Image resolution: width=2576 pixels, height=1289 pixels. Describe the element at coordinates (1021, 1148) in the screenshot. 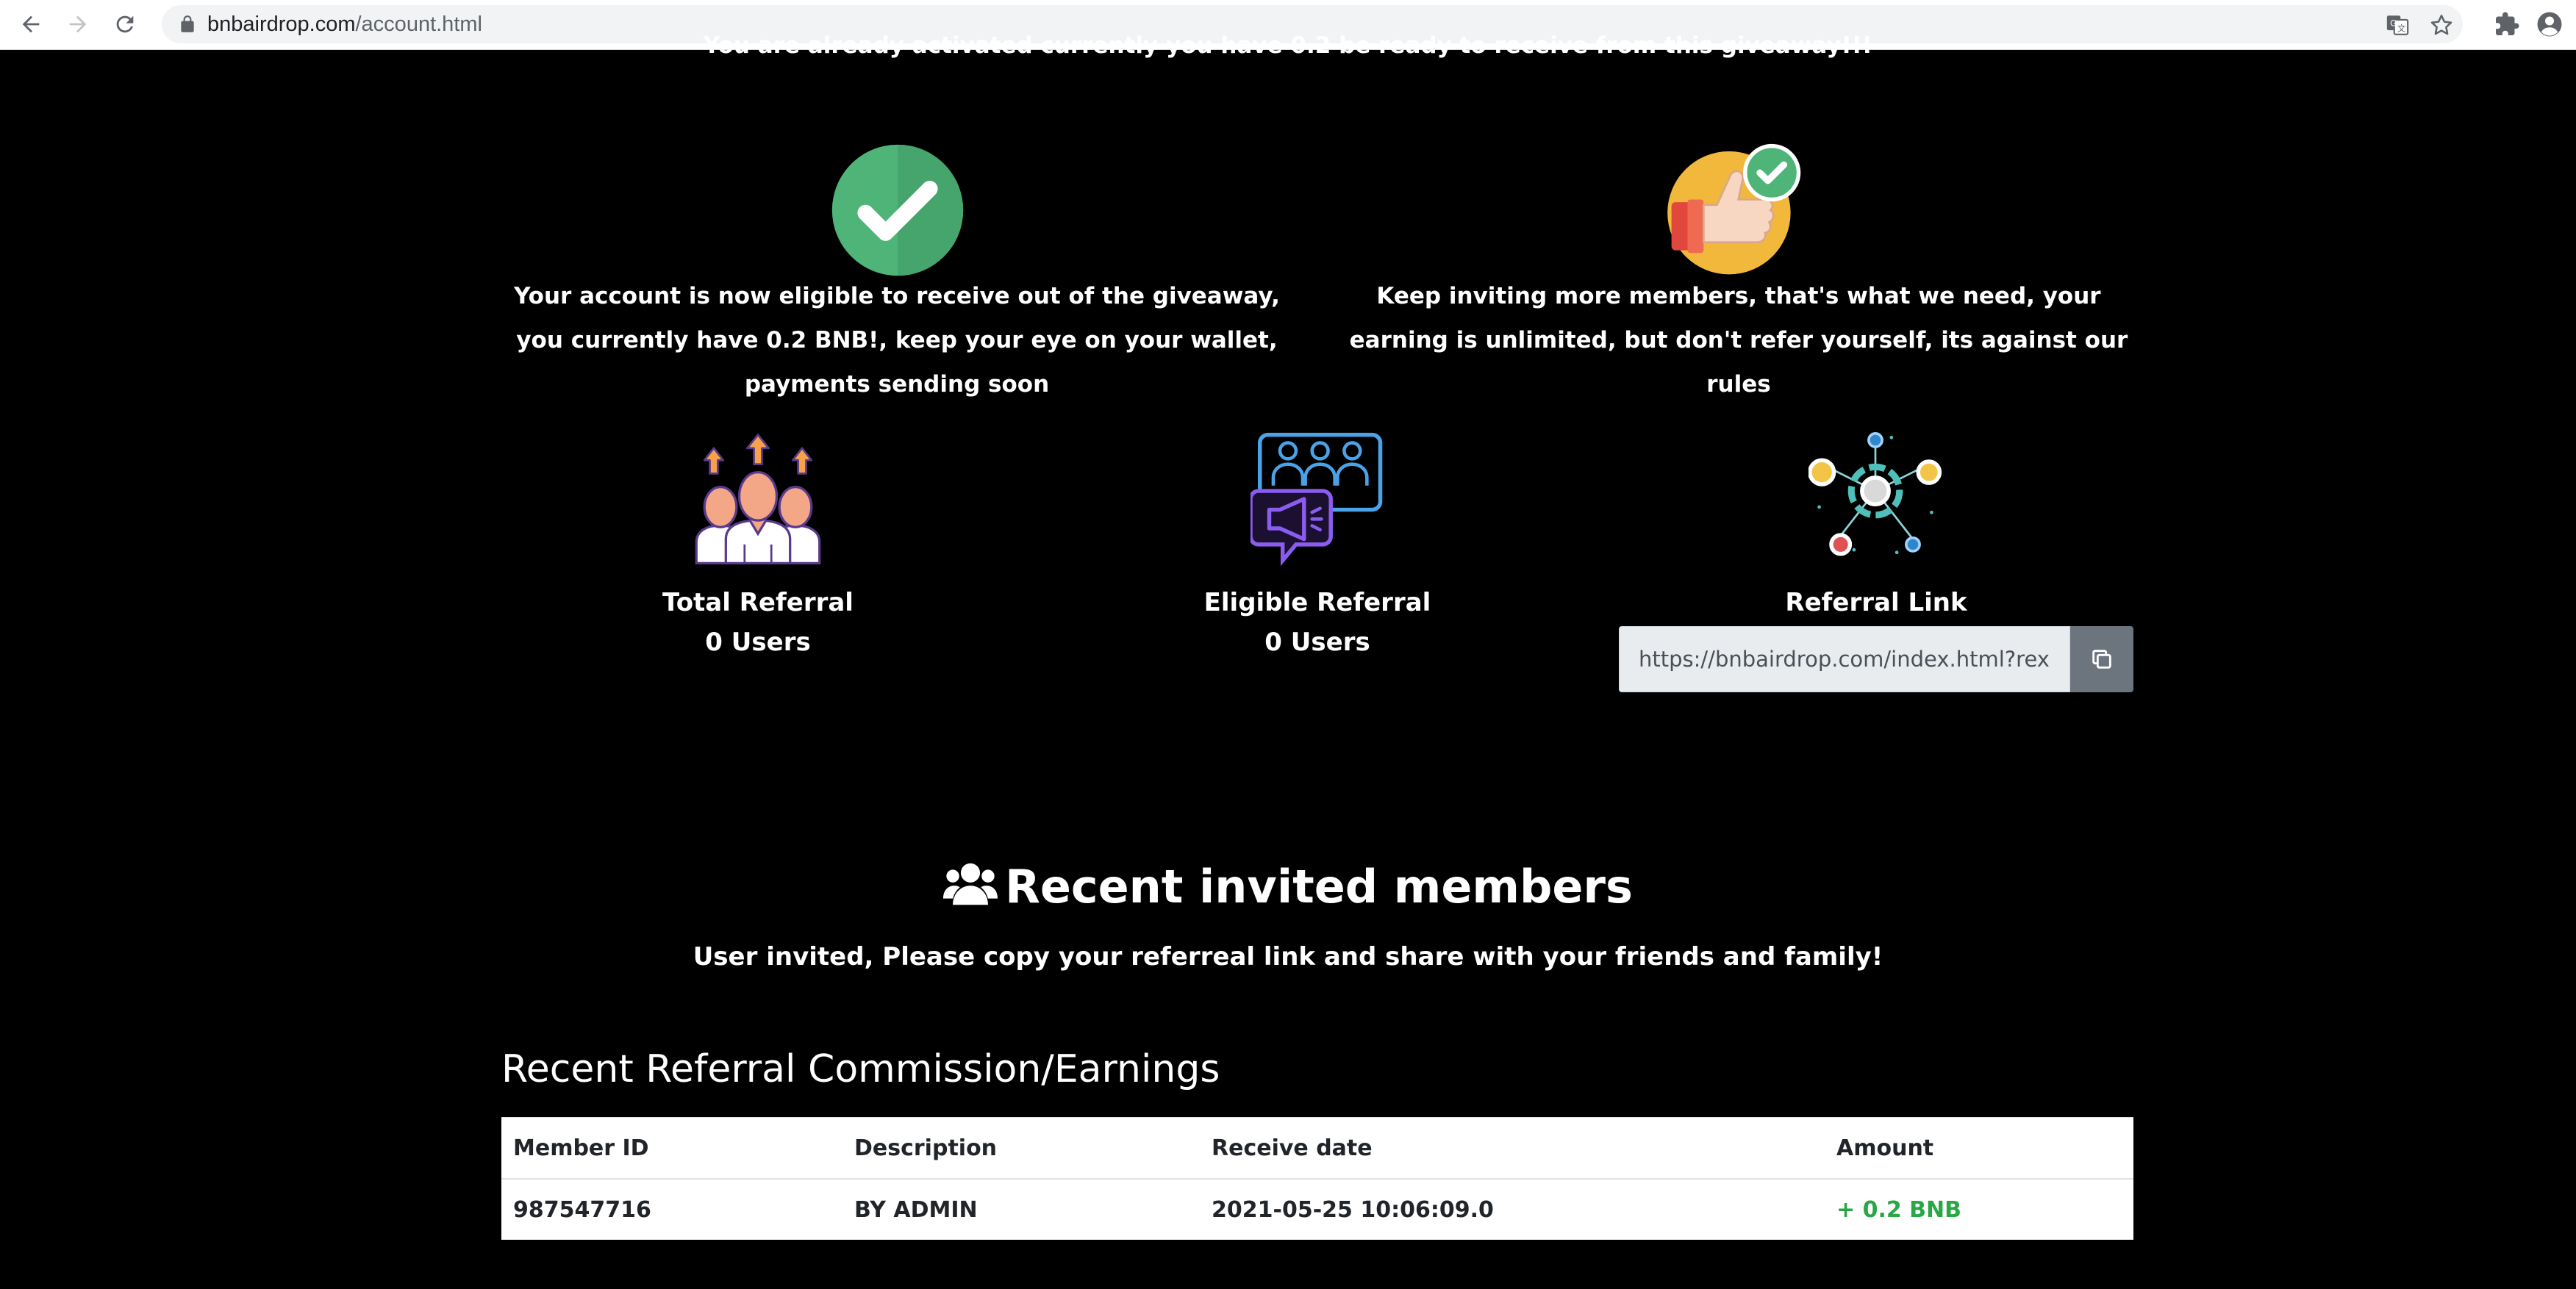

I see `column-header-description: Description` at that location.